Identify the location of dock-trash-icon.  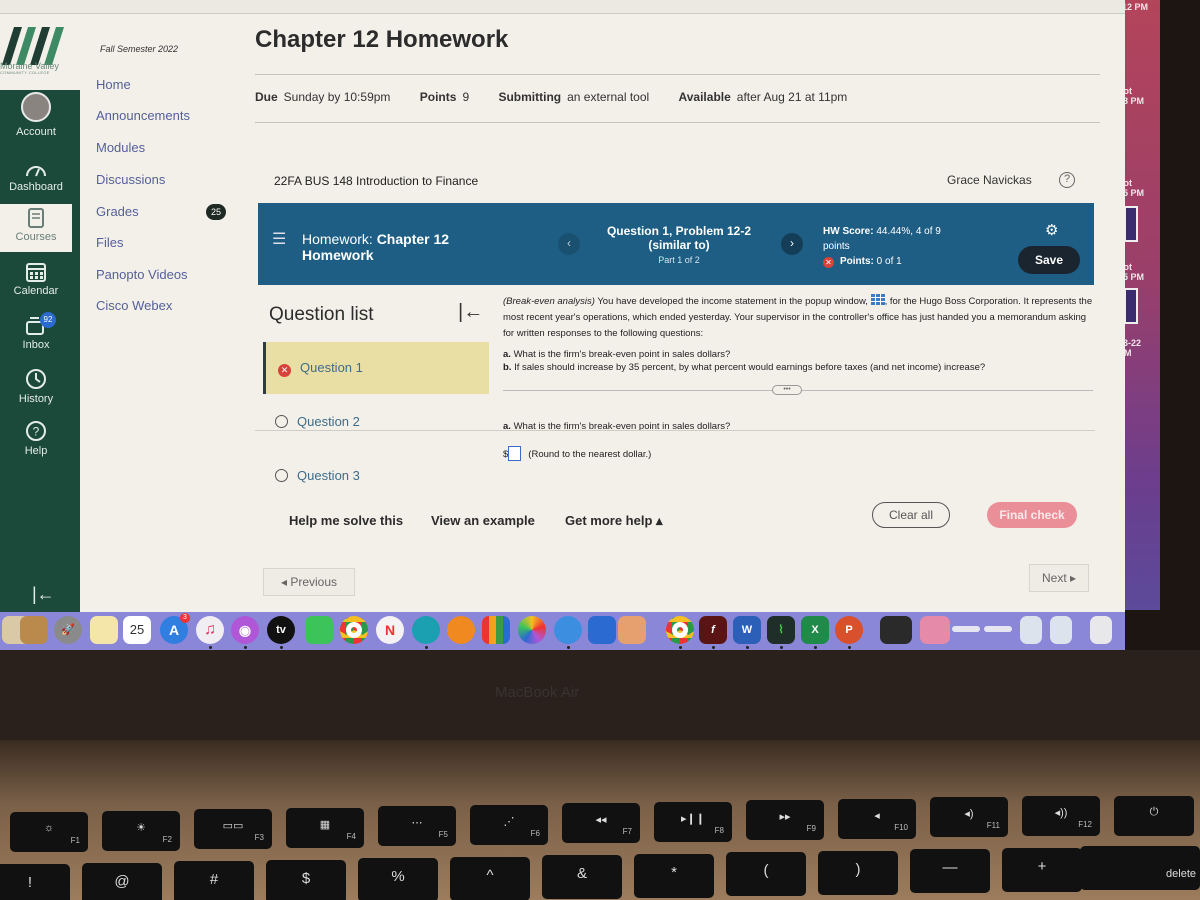
(1101, 630).